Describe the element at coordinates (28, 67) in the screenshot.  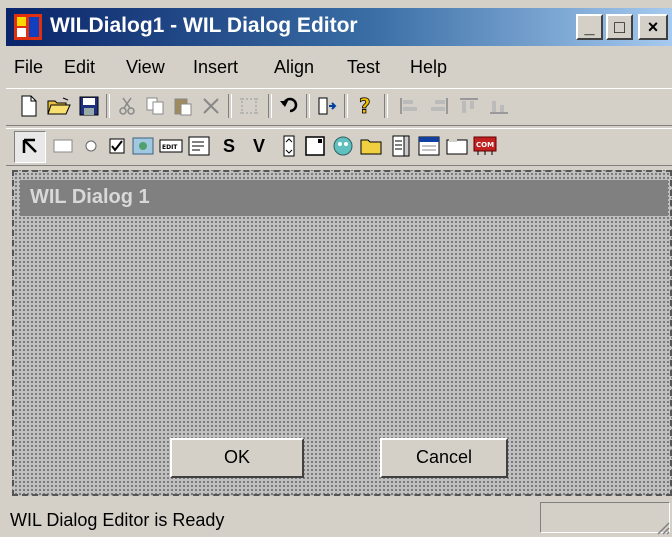
I see `menu-file: File` at that location.